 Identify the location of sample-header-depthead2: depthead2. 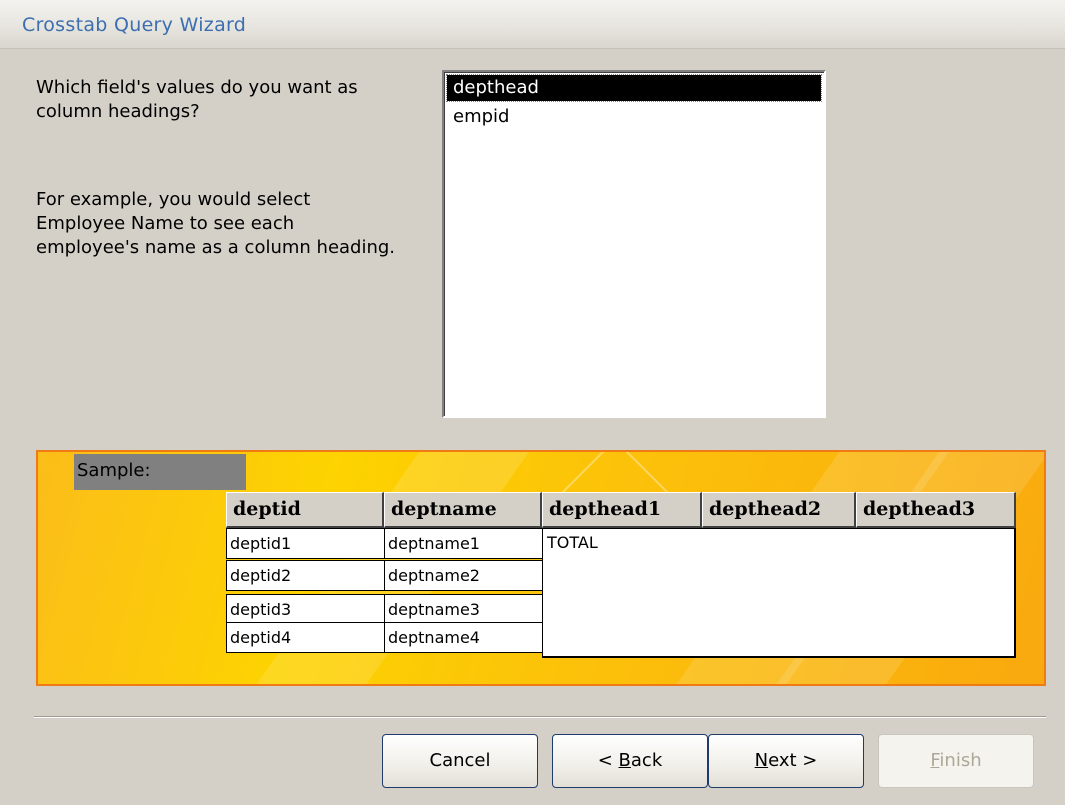
(779, 510).